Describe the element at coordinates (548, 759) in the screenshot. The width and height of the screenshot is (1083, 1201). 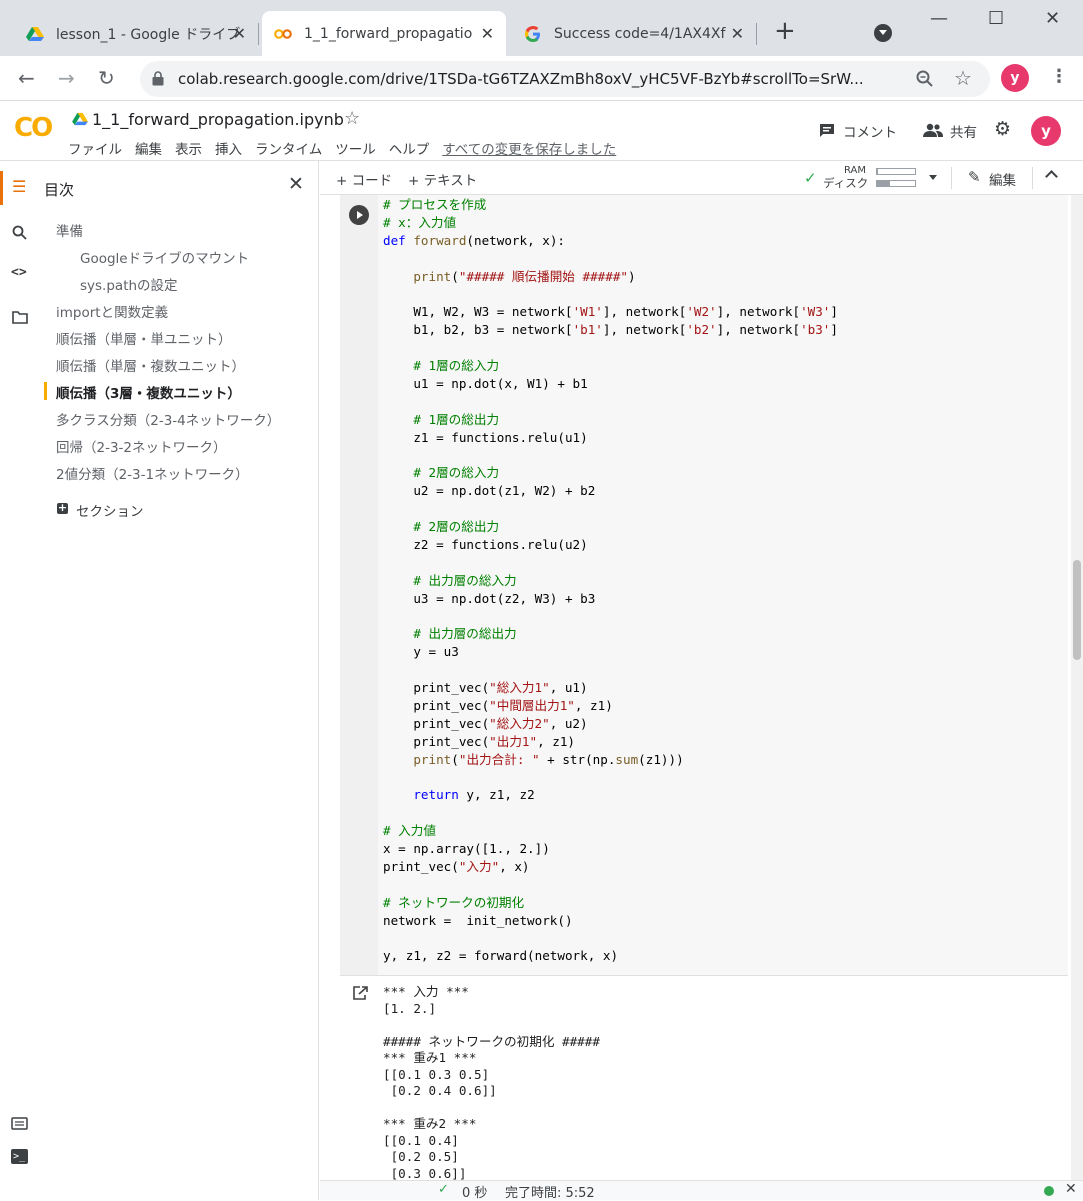
I see `code-line: print("出力合計: " + str(np.sum(z1)))` at that location.